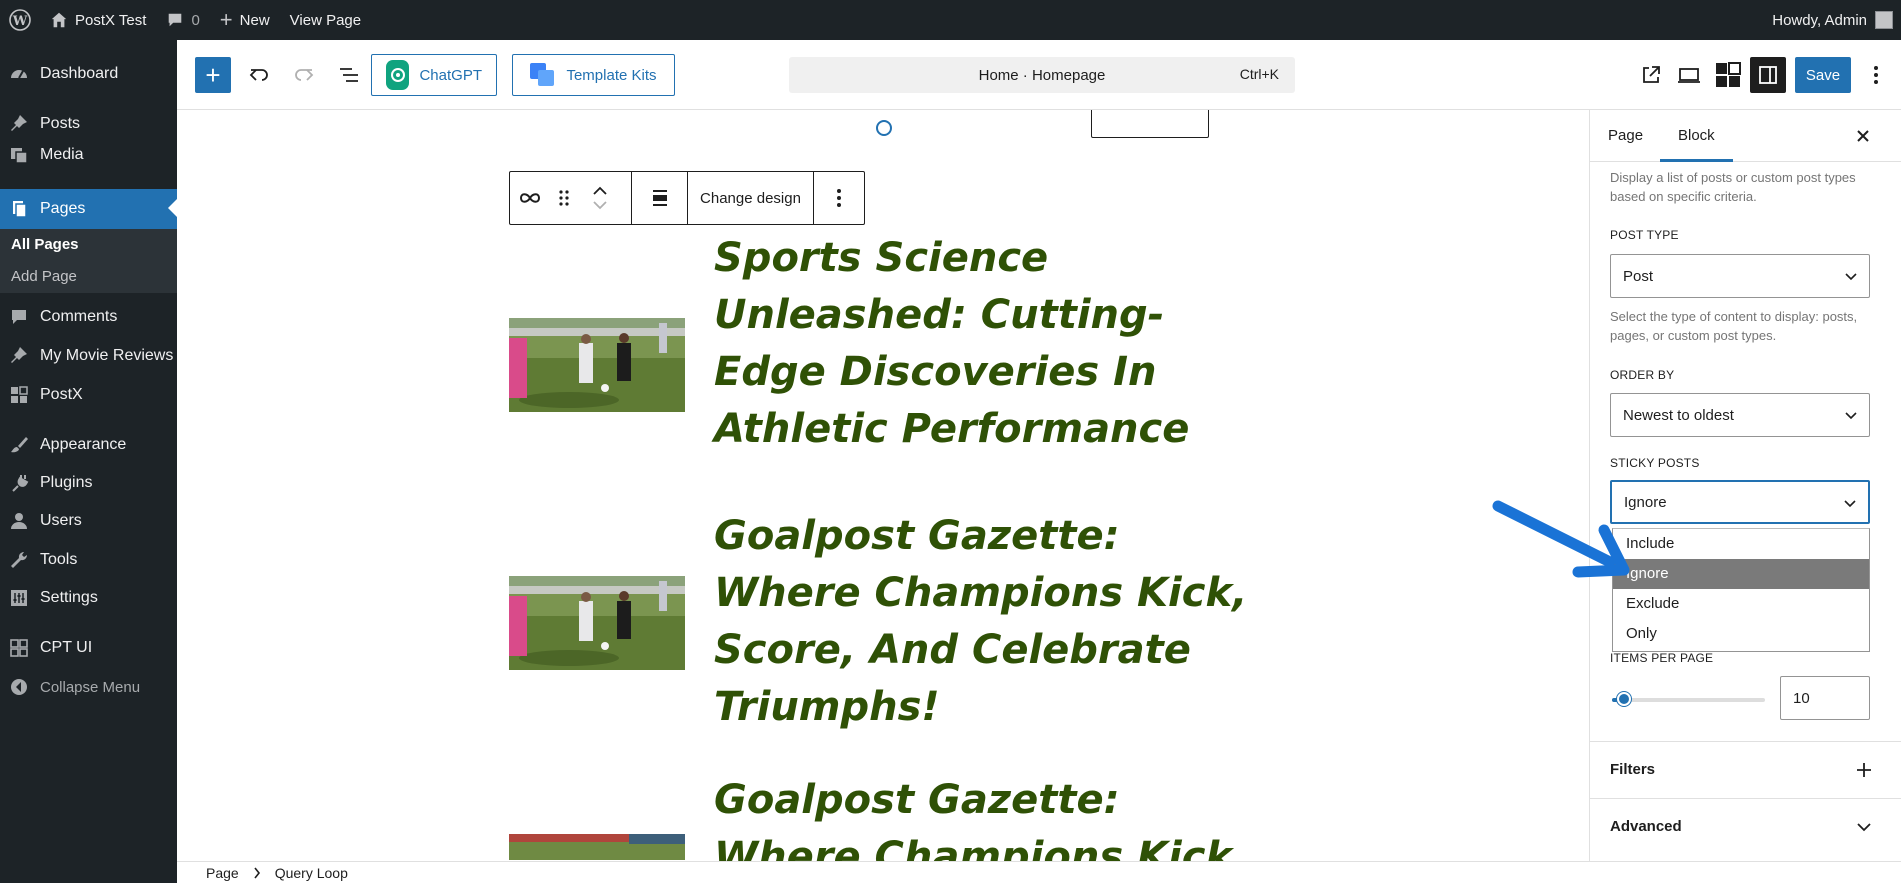 The width and height of the screenshot is (1901, 883). I want to click on command-palette-bar: Home · Homepage Ctrl+K, so click(1042, 75).